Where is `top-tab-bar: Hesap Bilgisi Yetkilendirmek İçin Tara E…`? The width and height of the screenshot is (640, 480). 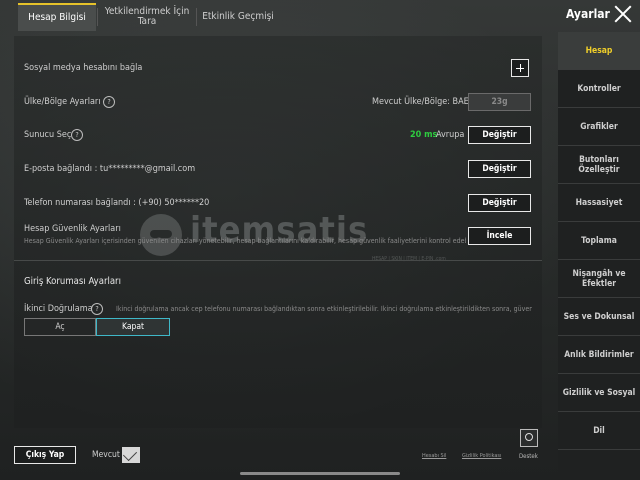 top-tab-bar: Hesap Bilgisi Yetkilendirmek İçin Tara E… is located at coordinates (280, 16).